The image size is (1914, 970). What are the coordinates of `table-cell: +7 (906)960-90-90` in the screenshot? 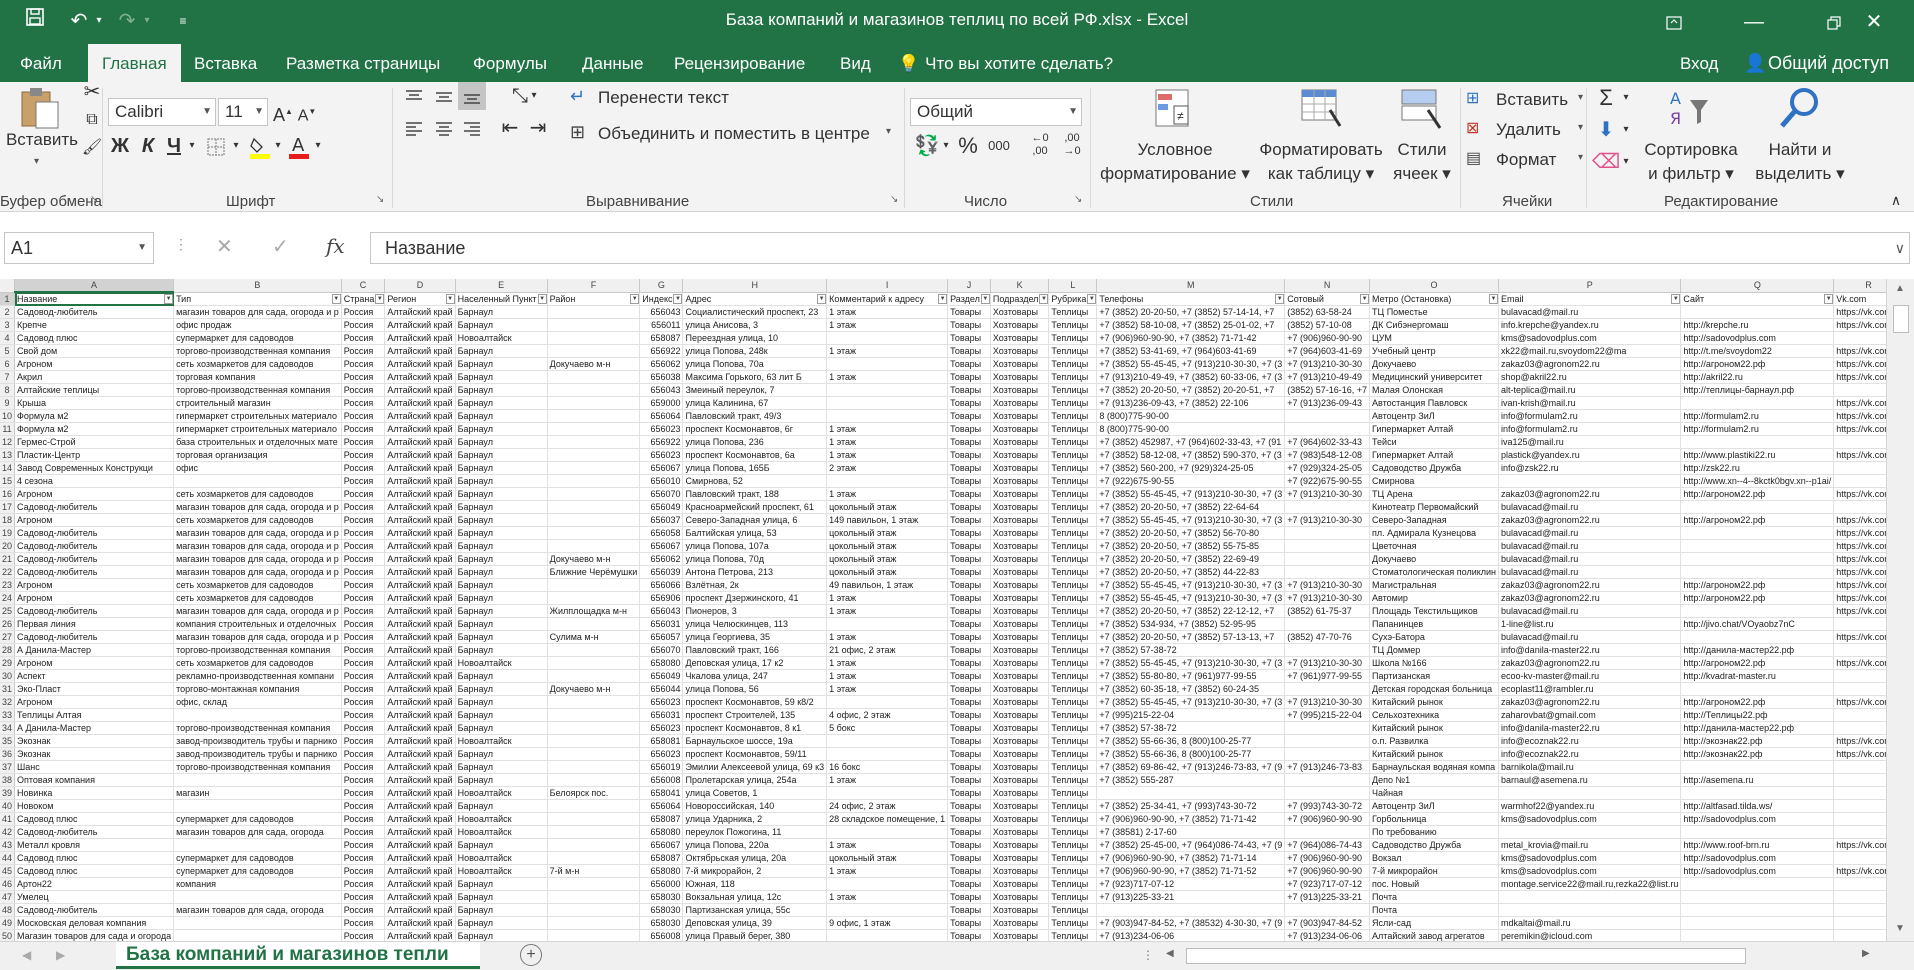 It's located at (1327, 338).